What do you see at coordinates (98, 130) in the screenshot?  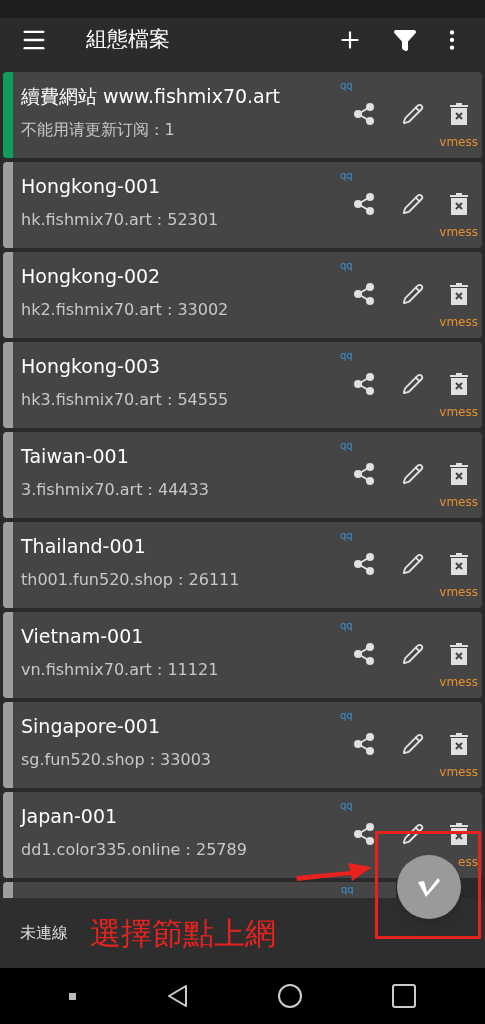 I see `server-address: 不能用请更新订阅 : 1` at bounding box center [98, 130].